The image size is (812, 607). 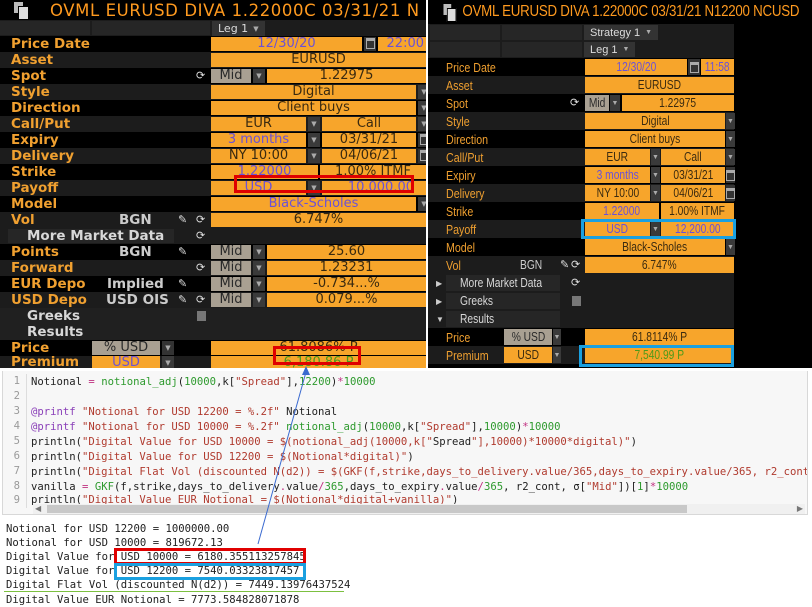 What do you see at coordinates (346, 251) in the screenshot?
I see `points-field: 25.60` at bounding box center [346, 251].